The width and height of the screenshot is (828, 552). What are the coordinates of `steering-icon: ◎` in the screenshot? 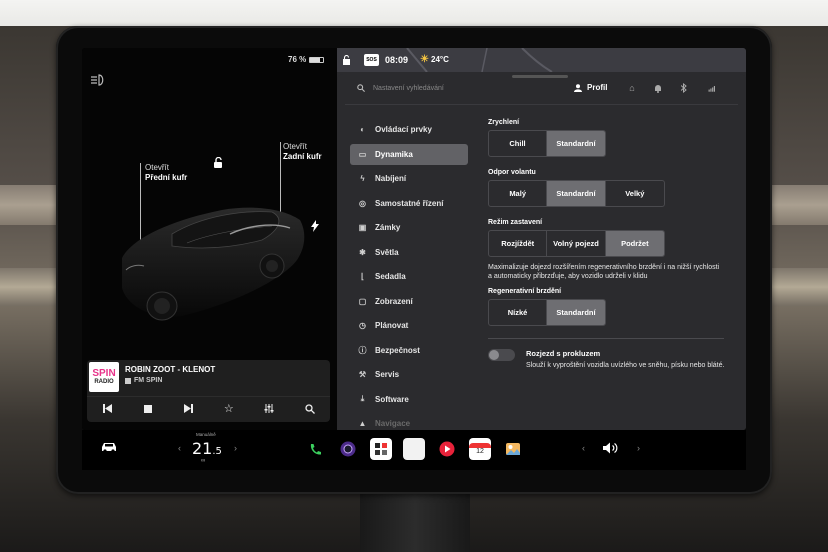 It's located at (362, 203).